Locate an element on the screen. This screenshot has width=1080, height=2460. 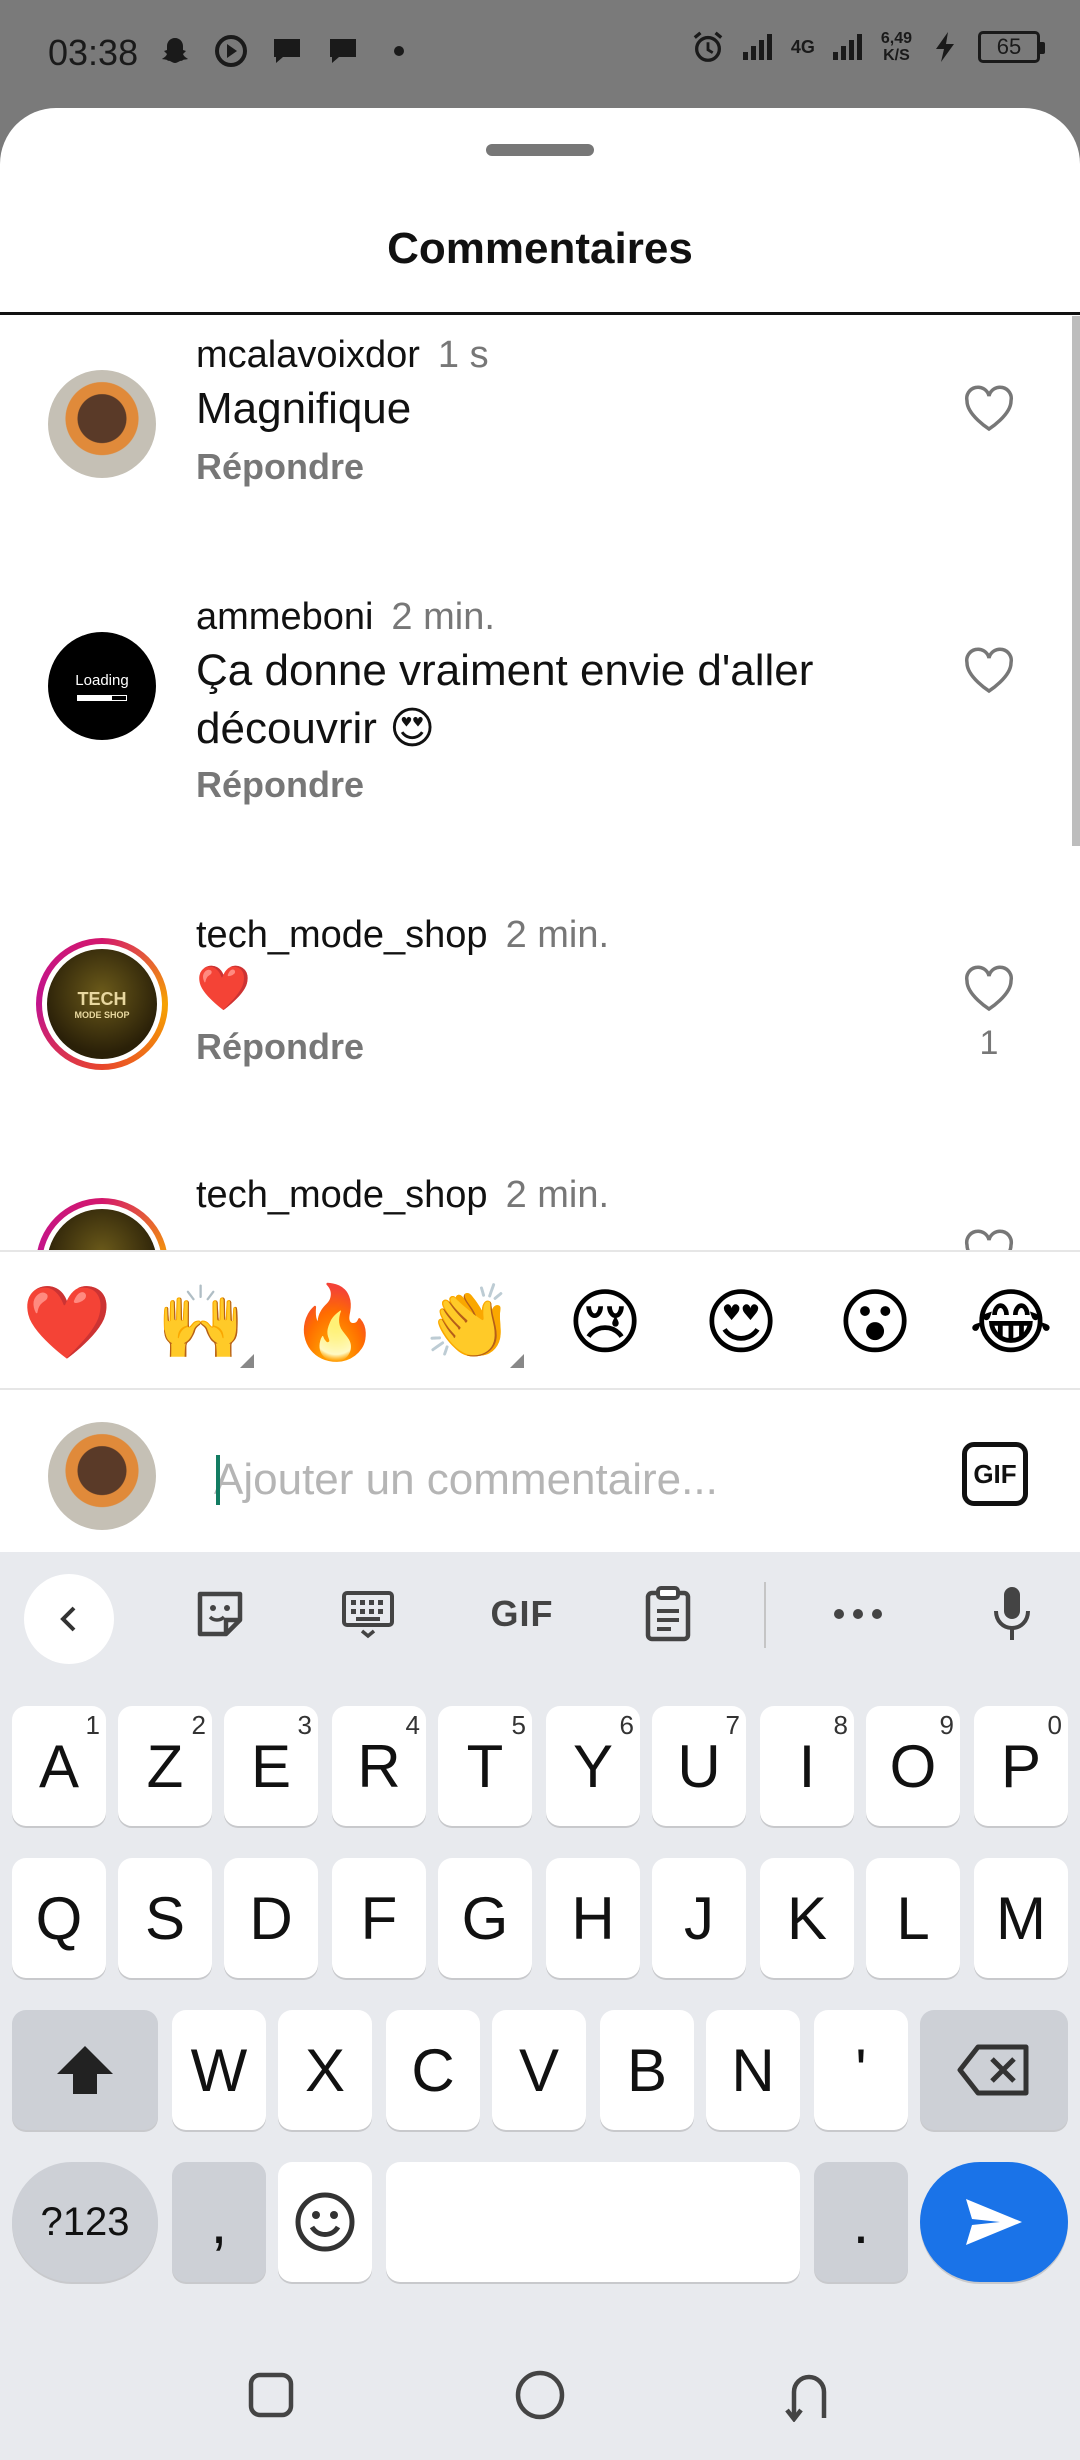
key-m: M is located at coordinates (1021, 1918).